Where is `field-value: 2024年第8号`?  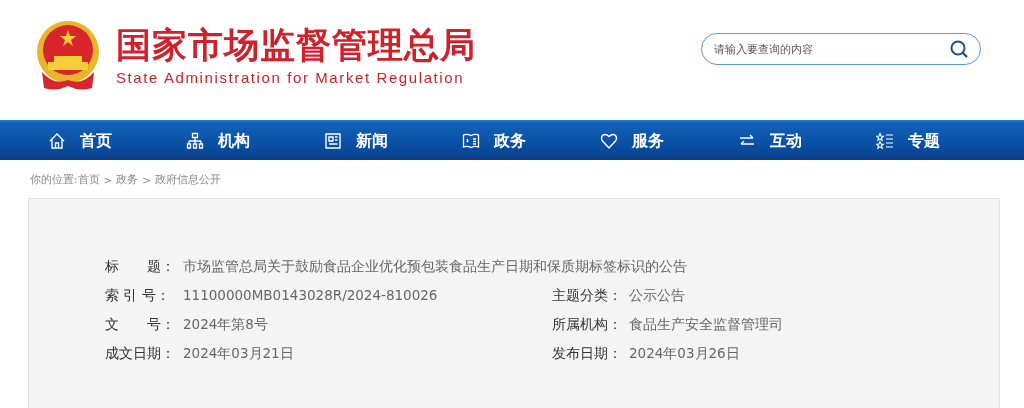
field-value: 2024年第8号 is located at coordinates (225, 324).